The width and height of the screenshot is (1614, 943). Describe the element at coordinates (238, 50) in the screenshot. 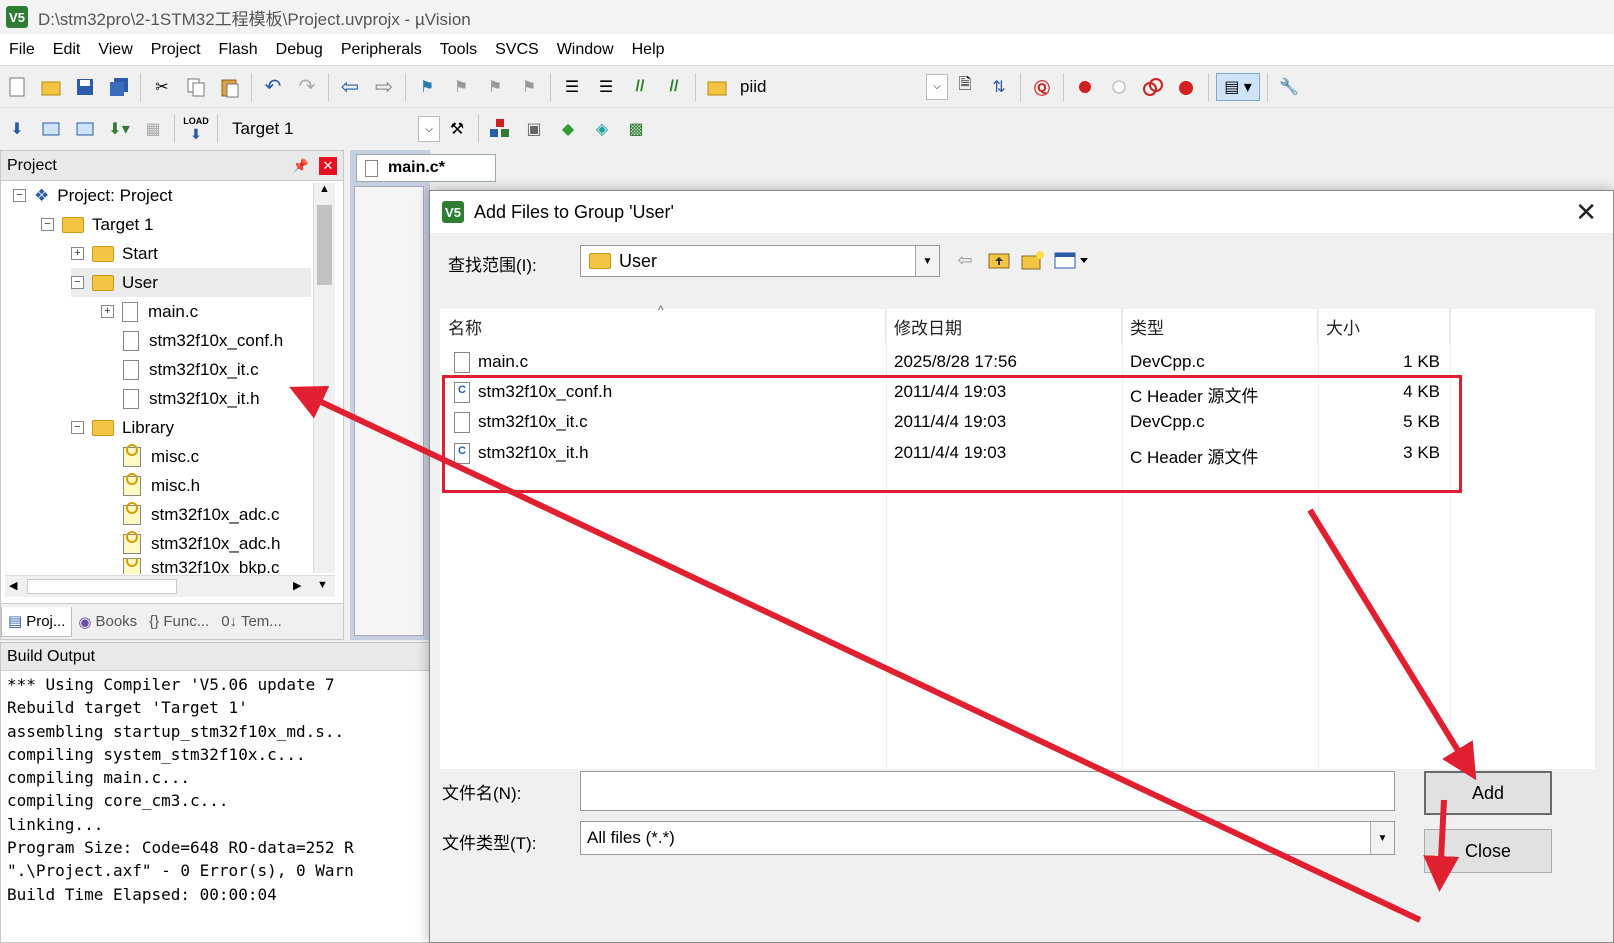

I see `menu-flash: Flash` at that location.